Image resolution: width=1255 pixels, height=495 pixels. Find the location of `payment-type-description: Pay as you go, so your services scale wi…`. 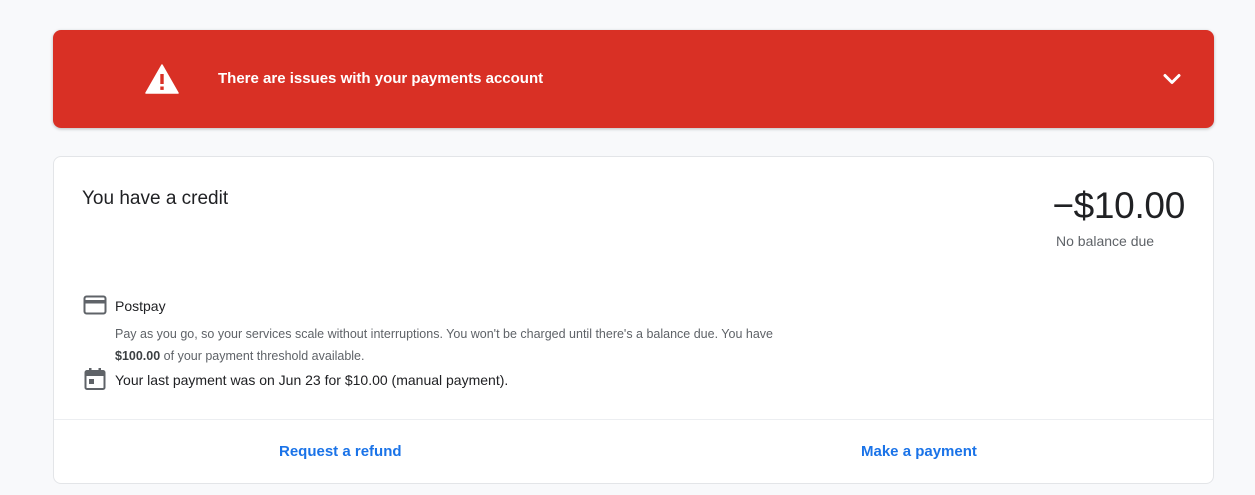

payment-type-description: Pay as you go, so your services scale wi… is located at coordinates (475, 345).